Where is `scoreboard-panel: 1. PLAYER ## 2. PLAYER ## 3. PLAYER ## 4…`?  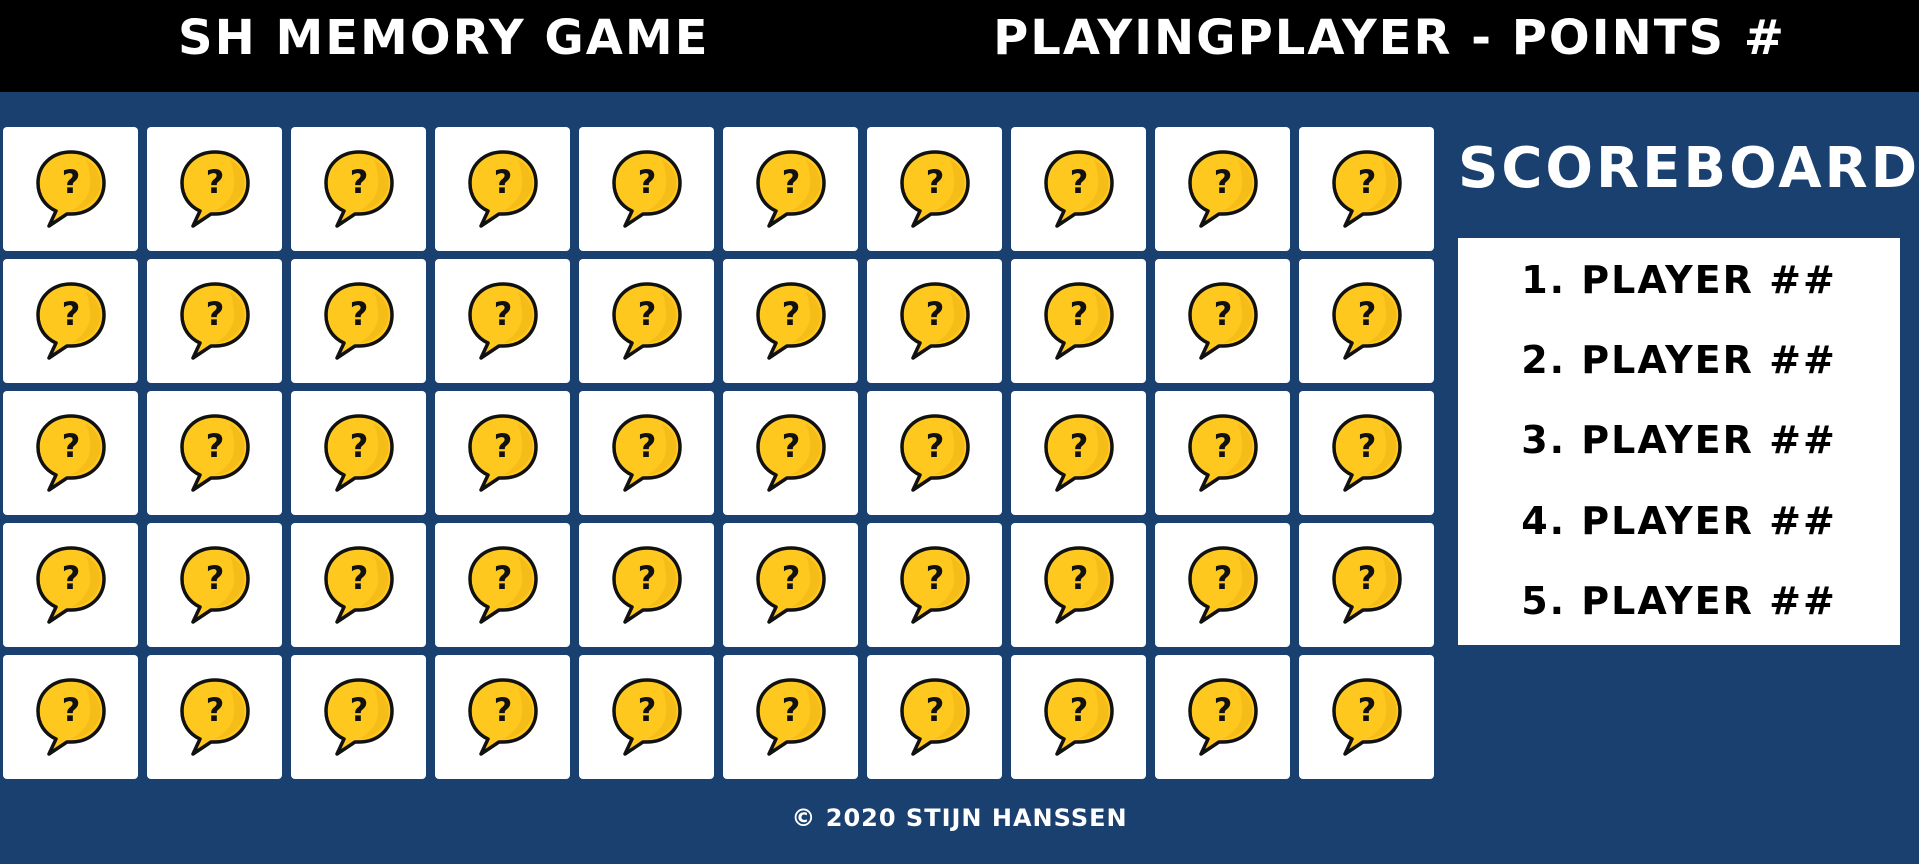
scoreboard-panel: 1. PLAYER ## 2. PLAYER ## 3. PLAYER ## 4… is located at coordinates (1679, 441).